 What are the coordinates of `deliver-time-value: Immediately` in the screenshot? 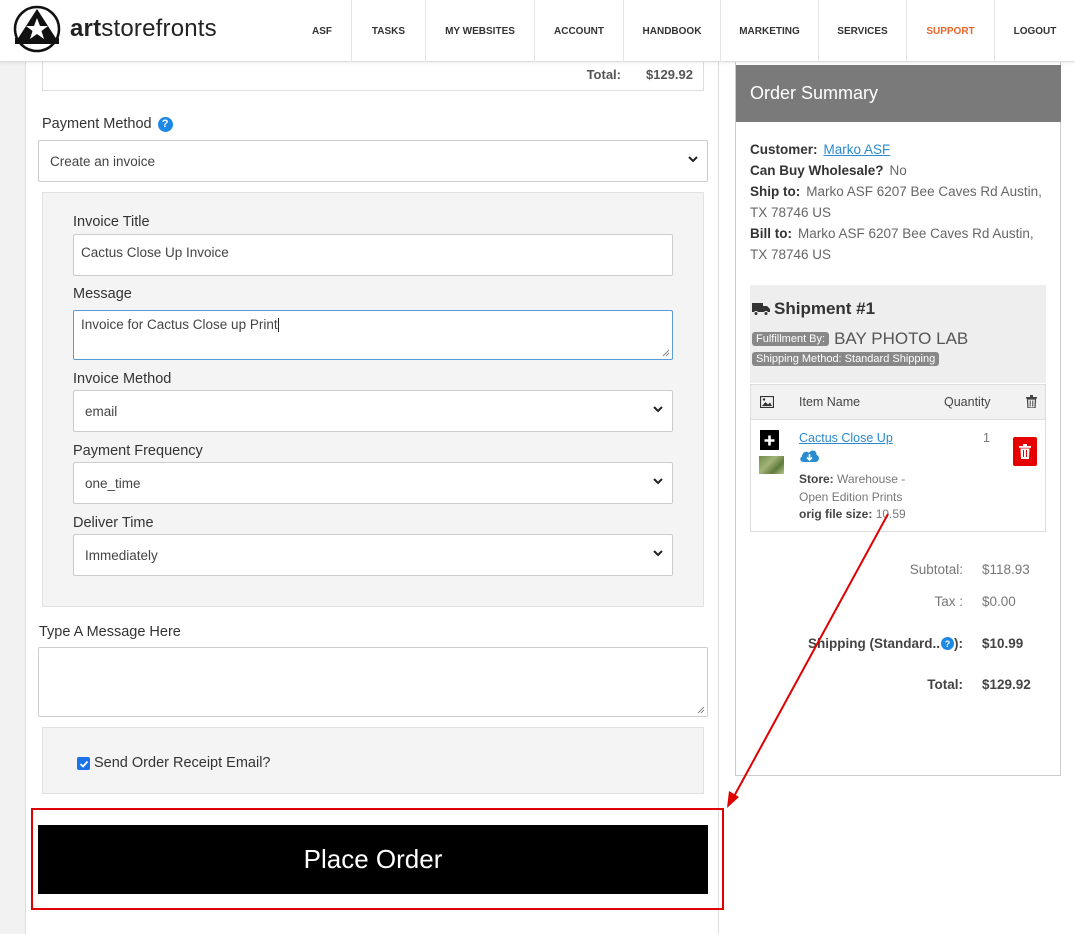 It's located at (121, 555).